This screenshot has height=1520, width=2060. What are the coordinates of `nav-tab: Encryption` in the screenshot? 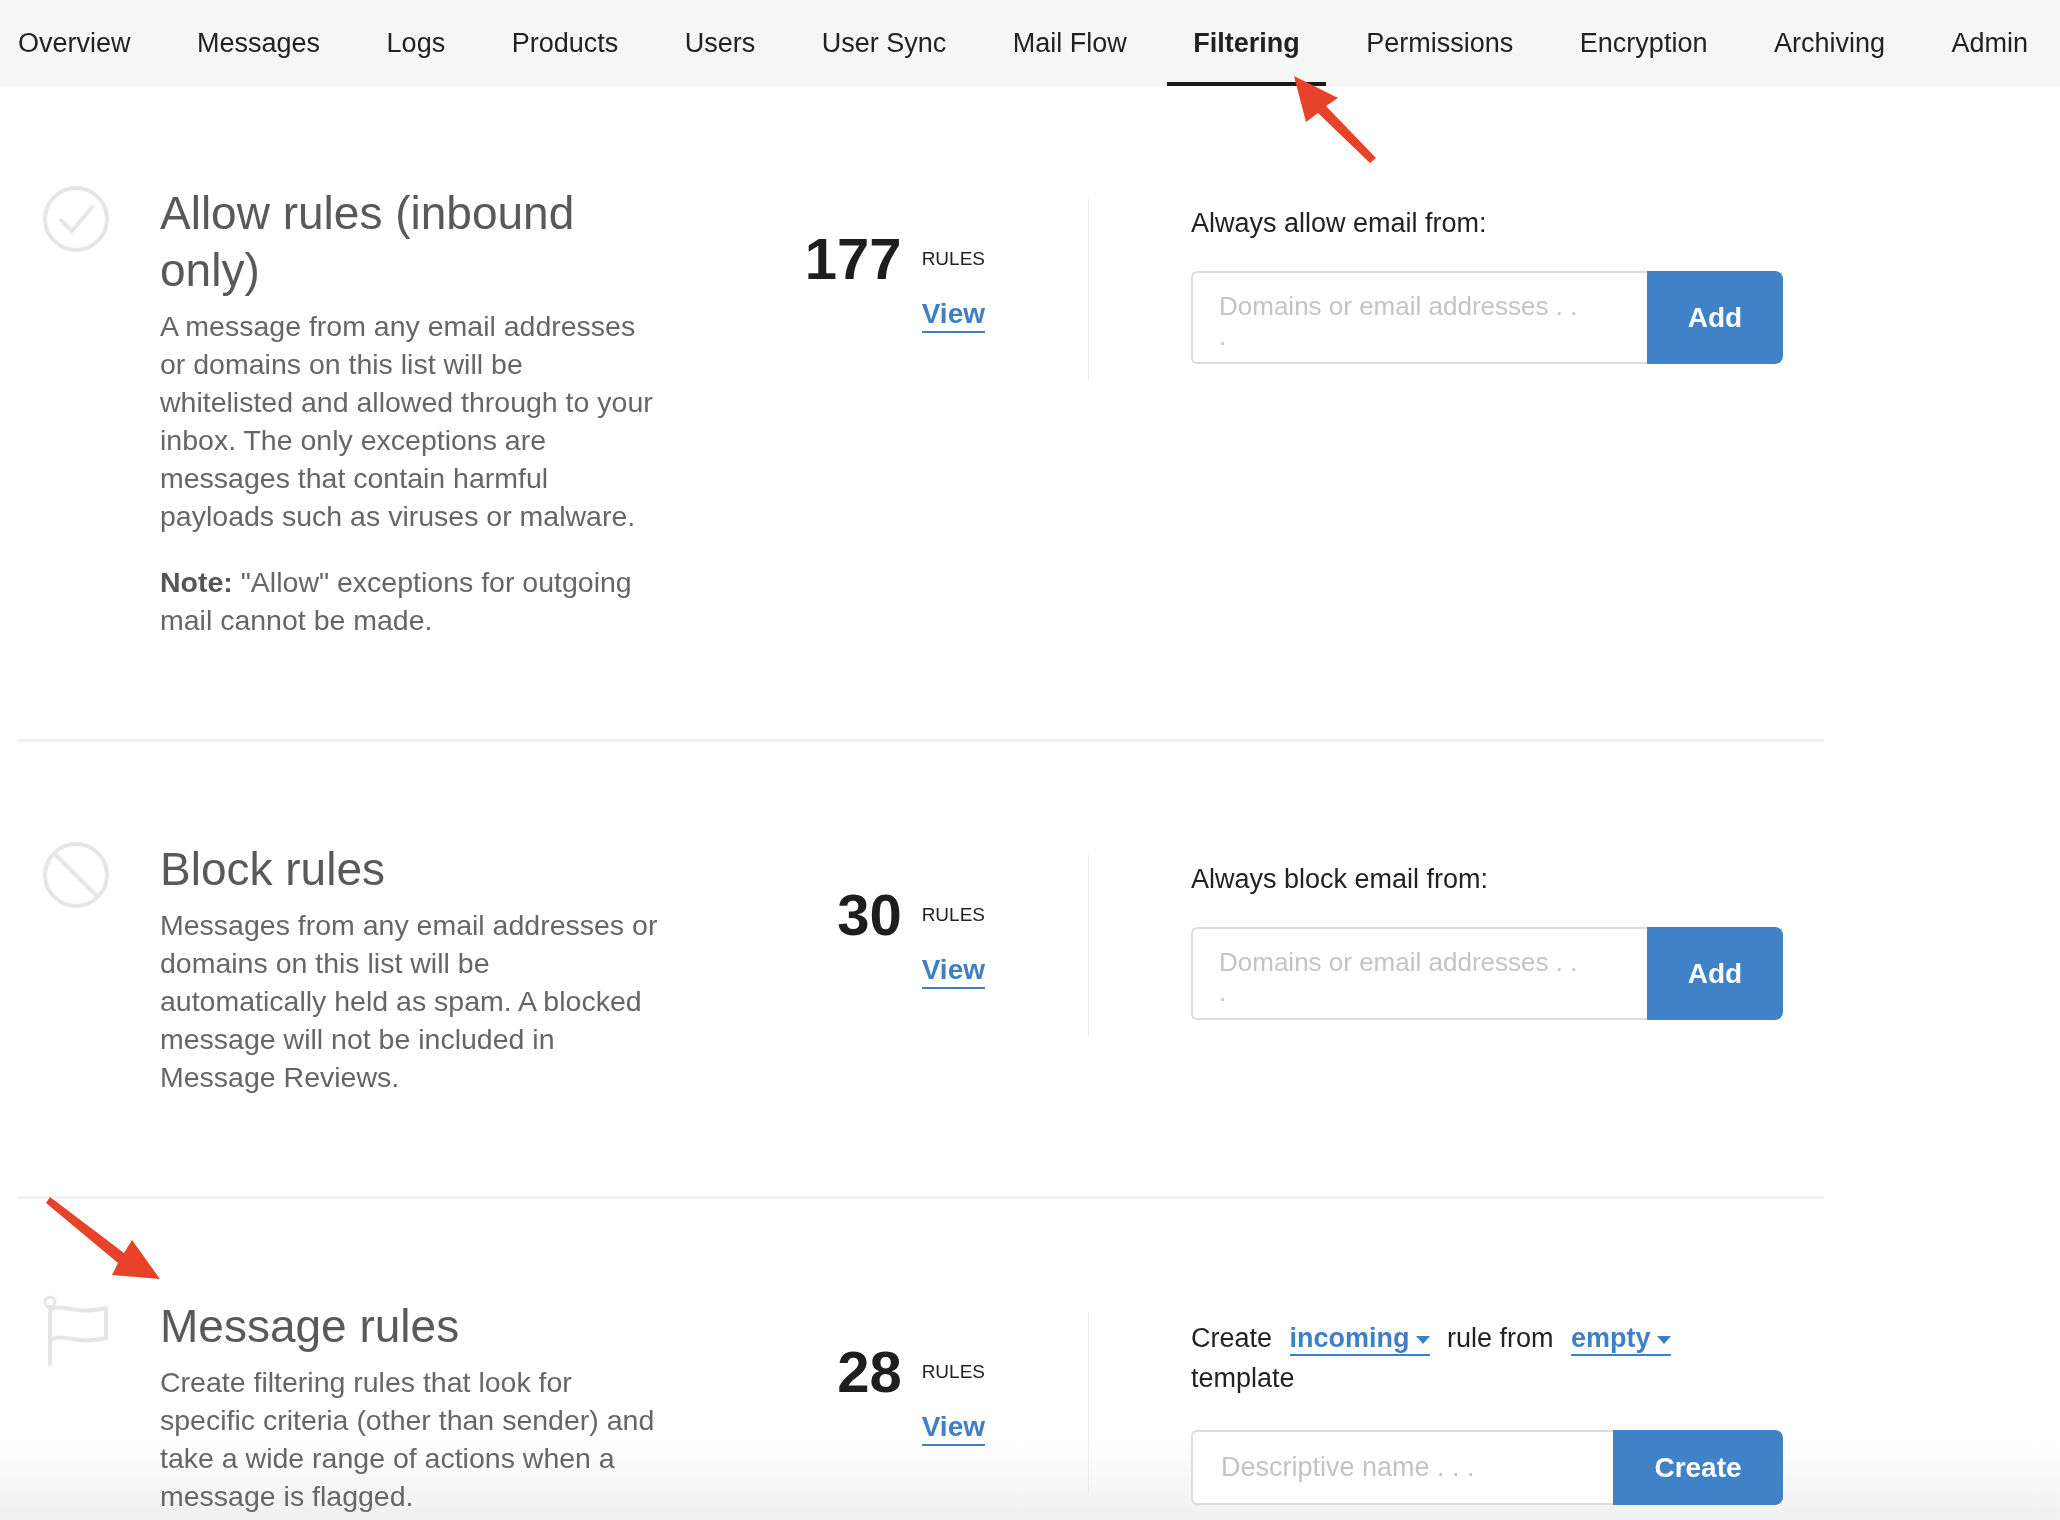 It's located at (1643, 43).